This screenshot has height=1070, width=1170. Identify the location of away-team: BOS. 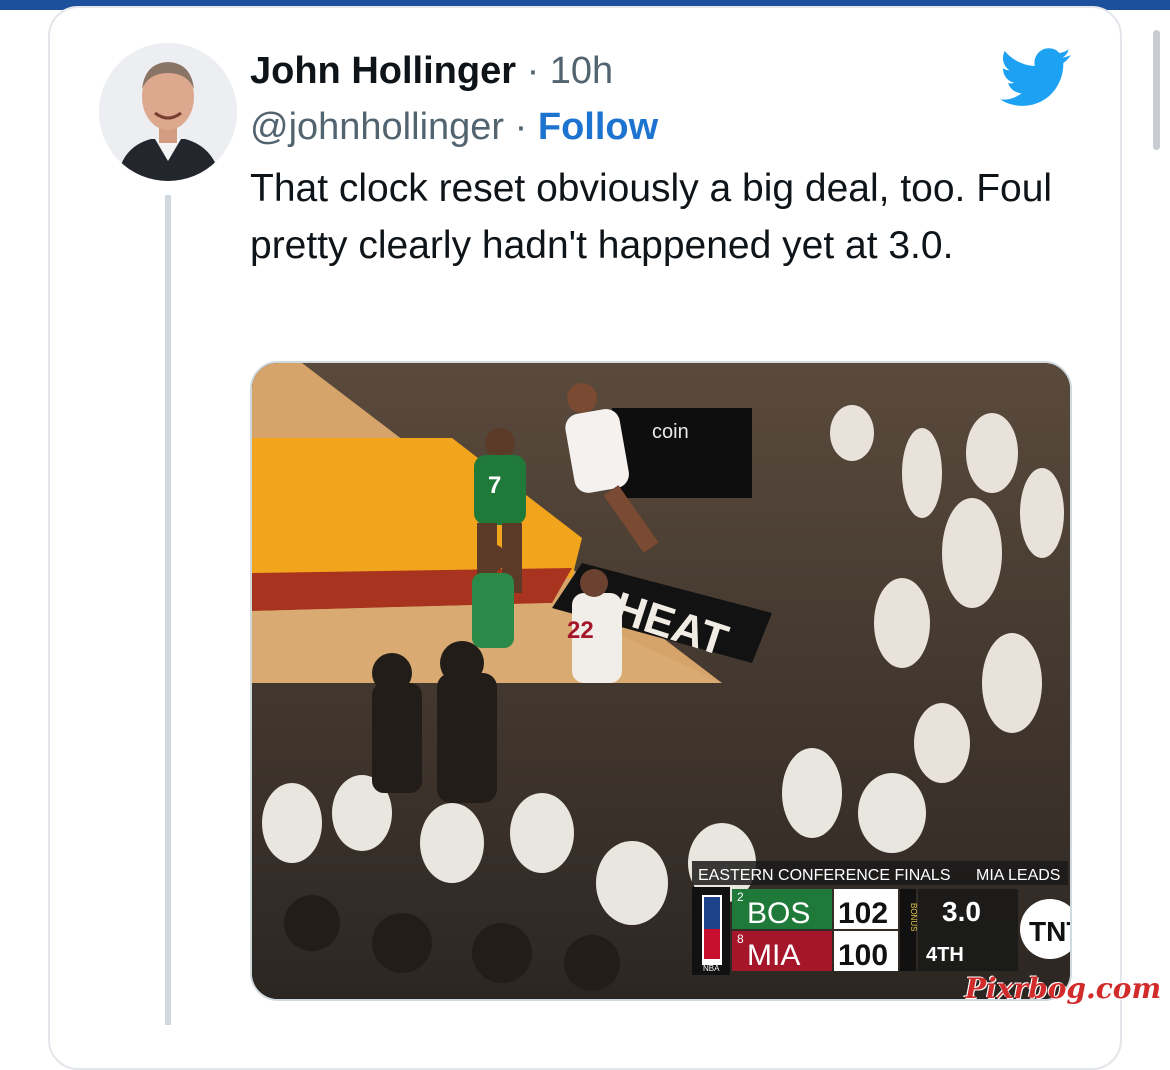
(778, 913).